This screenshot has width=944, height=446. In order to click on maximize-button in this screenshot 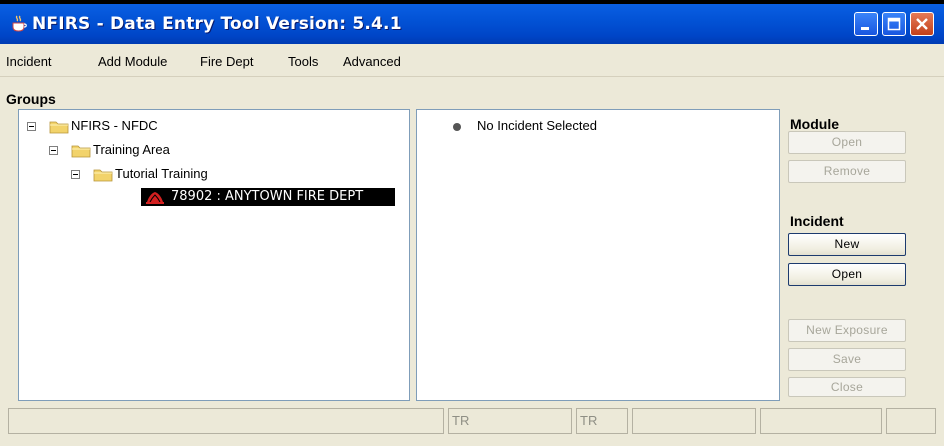, I will do `click(894, 24)`.